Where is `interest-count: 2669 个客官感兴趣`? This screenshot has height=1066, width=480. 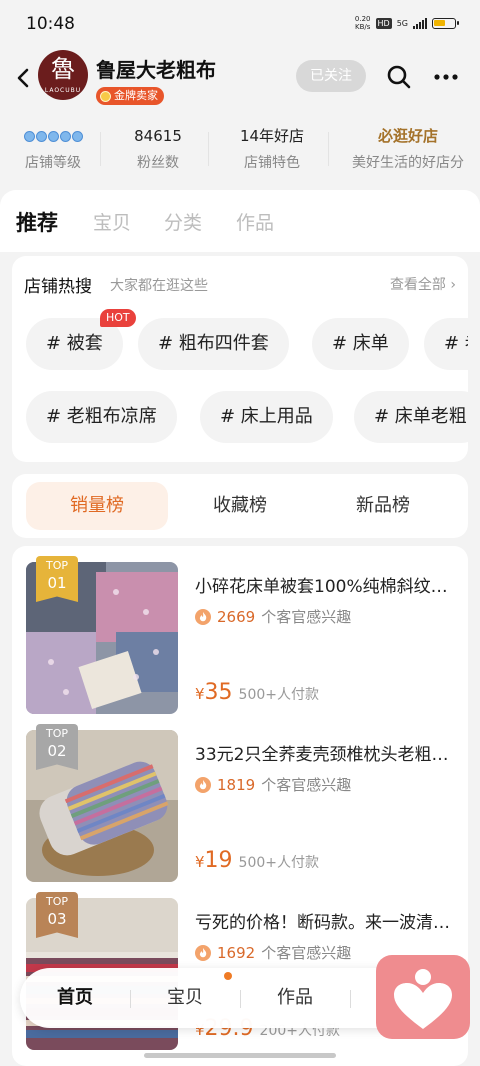 interest-count: 2669 个客官感兴趣 is located at coordinates (273, 616).